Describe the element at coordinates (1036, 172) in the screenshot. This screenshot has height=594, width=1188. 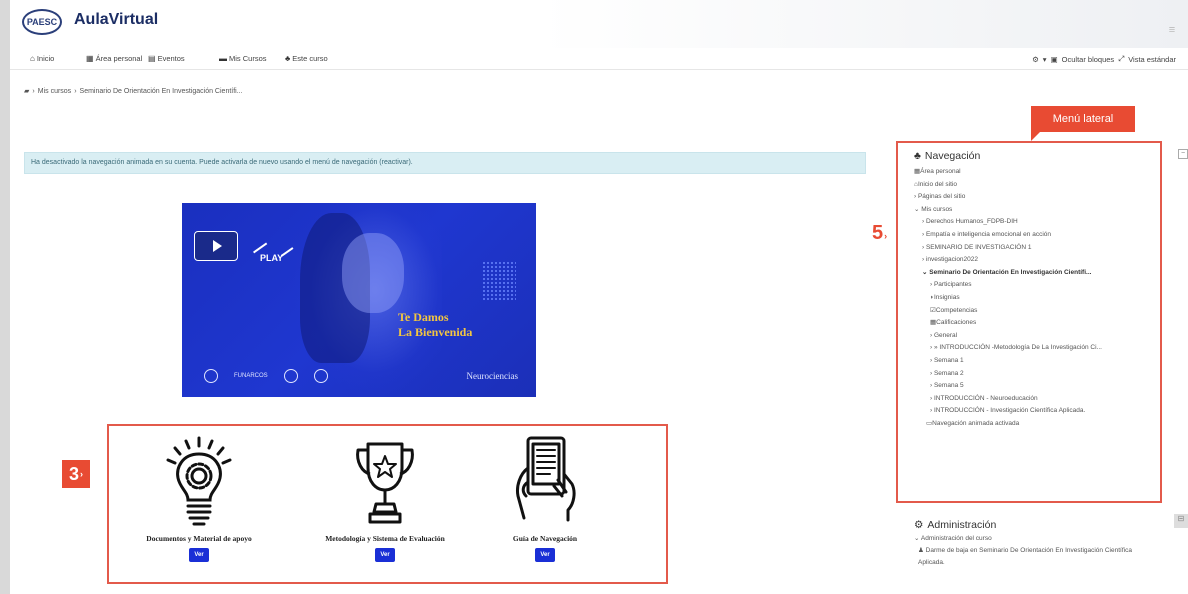
I see `nav-link-dashboard: ▦Área personal` at that location.